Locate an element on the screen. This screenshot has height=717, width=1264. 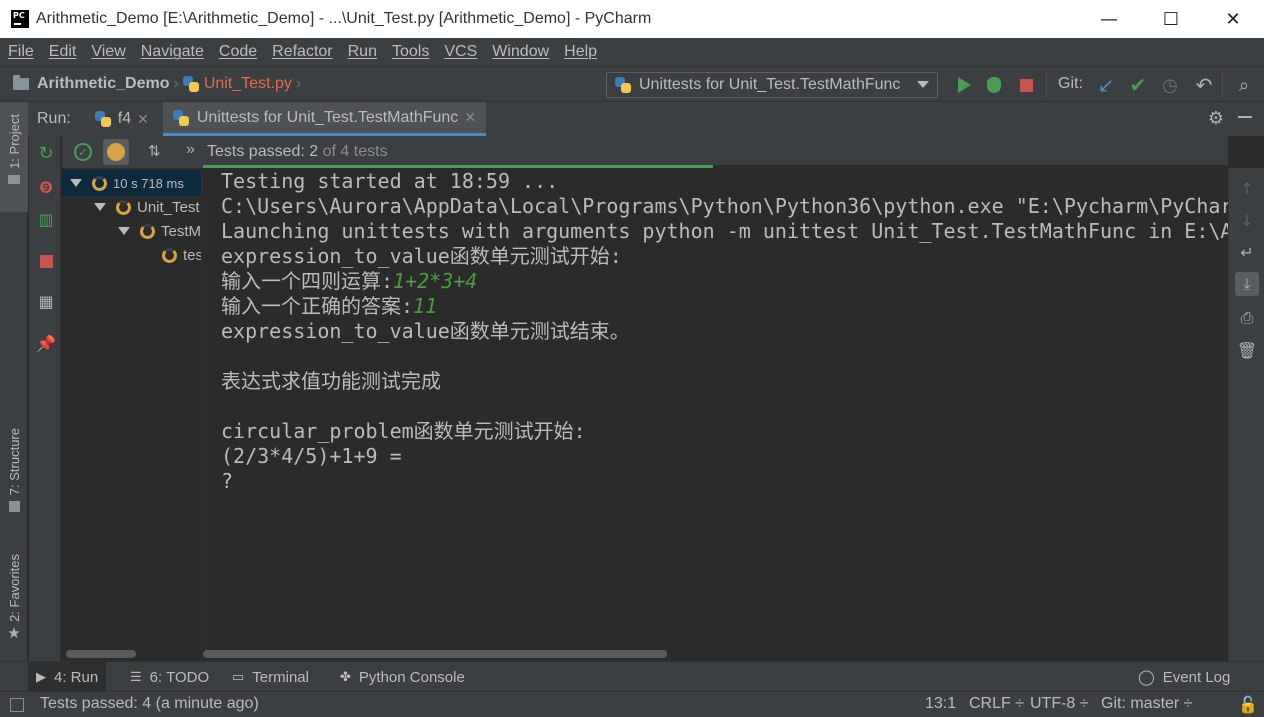
menu-run: Run is located at coordinates (362, 52).